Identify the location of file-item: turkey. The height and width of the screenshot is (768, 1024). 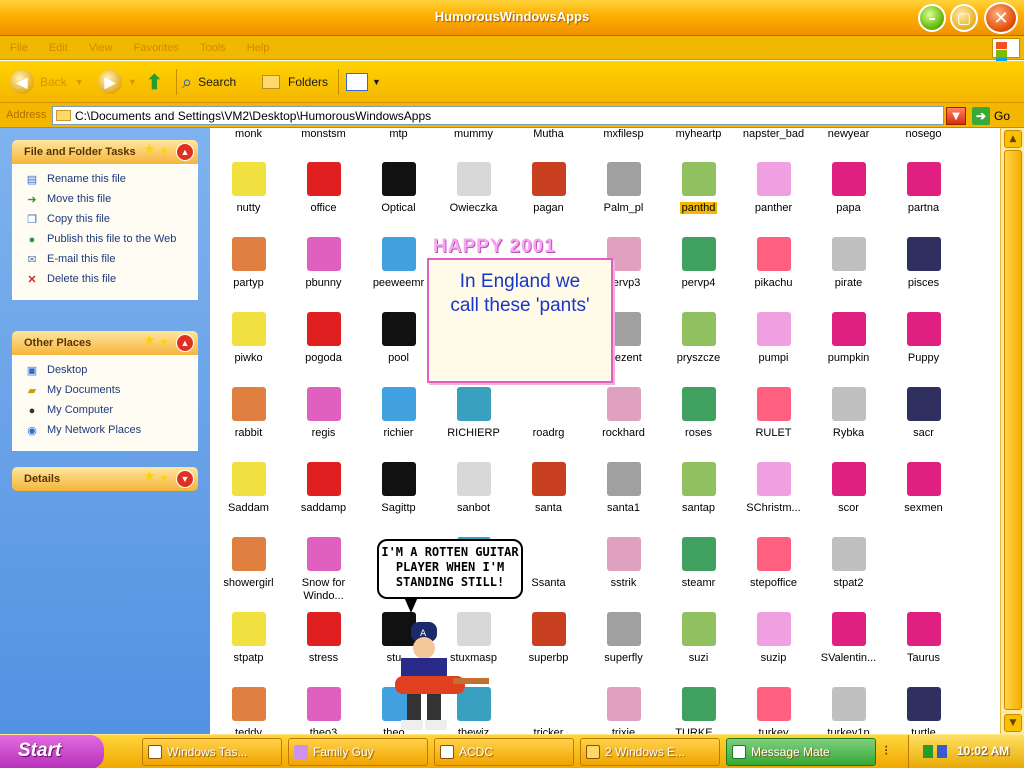
(773, 710).